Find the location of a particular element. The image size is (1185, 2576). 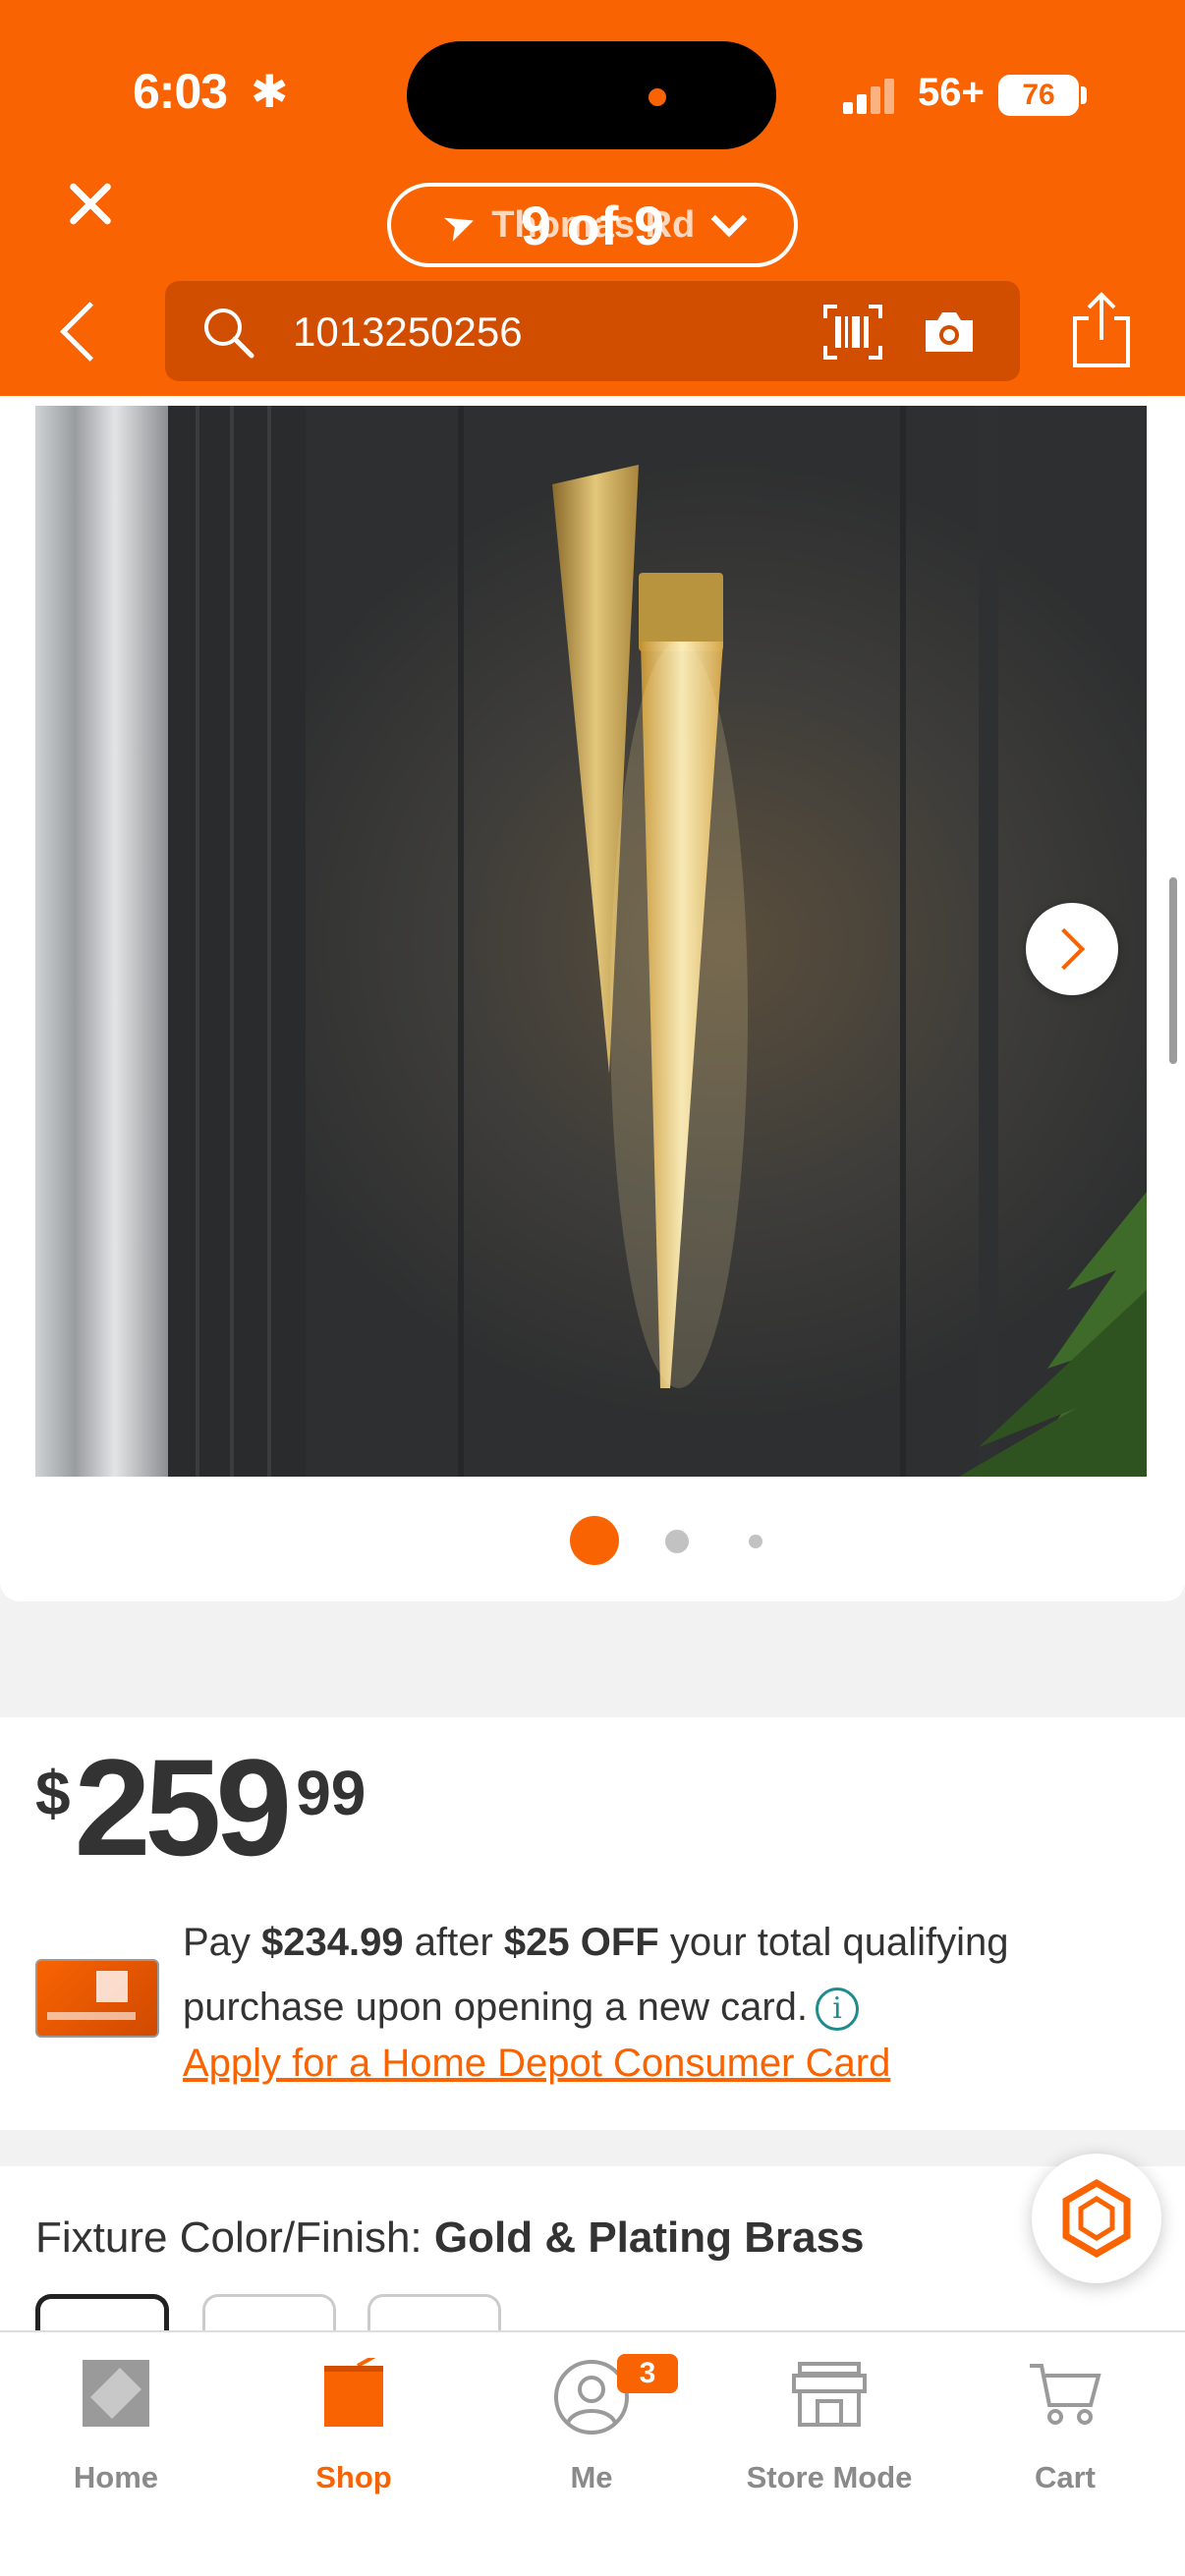

network-type: 56+ is located at coordinates (952, 92).